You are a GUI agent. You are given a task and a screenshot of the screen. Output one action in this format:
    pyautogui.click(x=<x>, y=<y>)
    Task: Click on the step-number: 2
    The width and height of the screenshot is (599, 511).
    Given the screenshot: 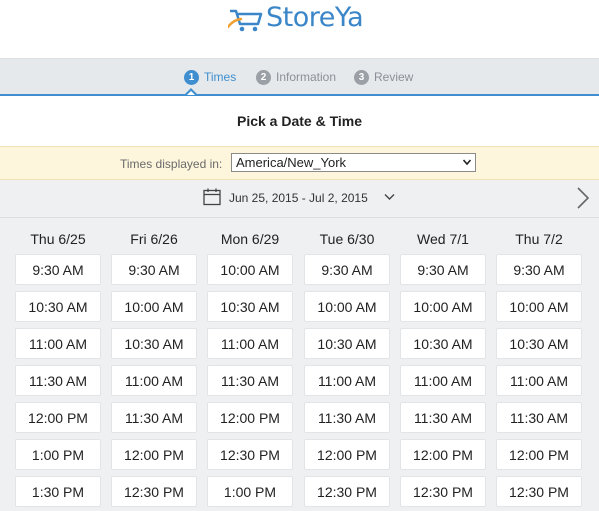 What is the action you would take?
    pyautogui.click(x=263, y=77)
    